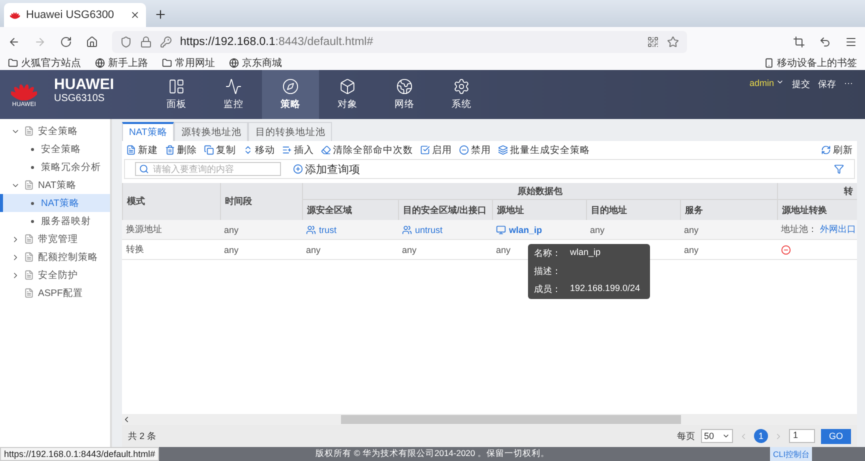 The image size is (865, 461). Describe the element at coordinates (525, 229) in the screenshot. I see `address-link: wlan_ip` at that location.